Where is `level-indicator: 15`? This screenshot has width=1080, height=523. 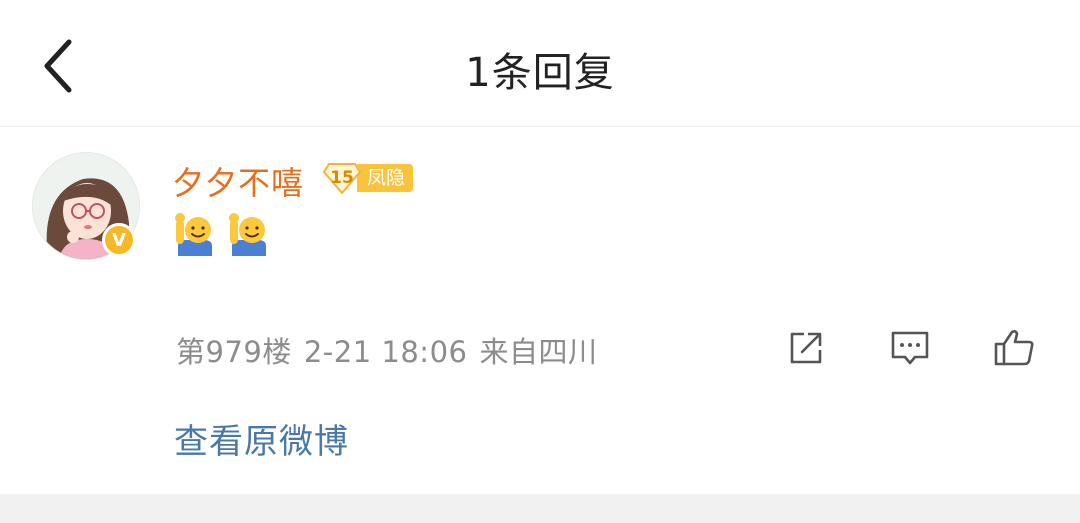 level-indicator: 15 is located at coordinates (342, 178).